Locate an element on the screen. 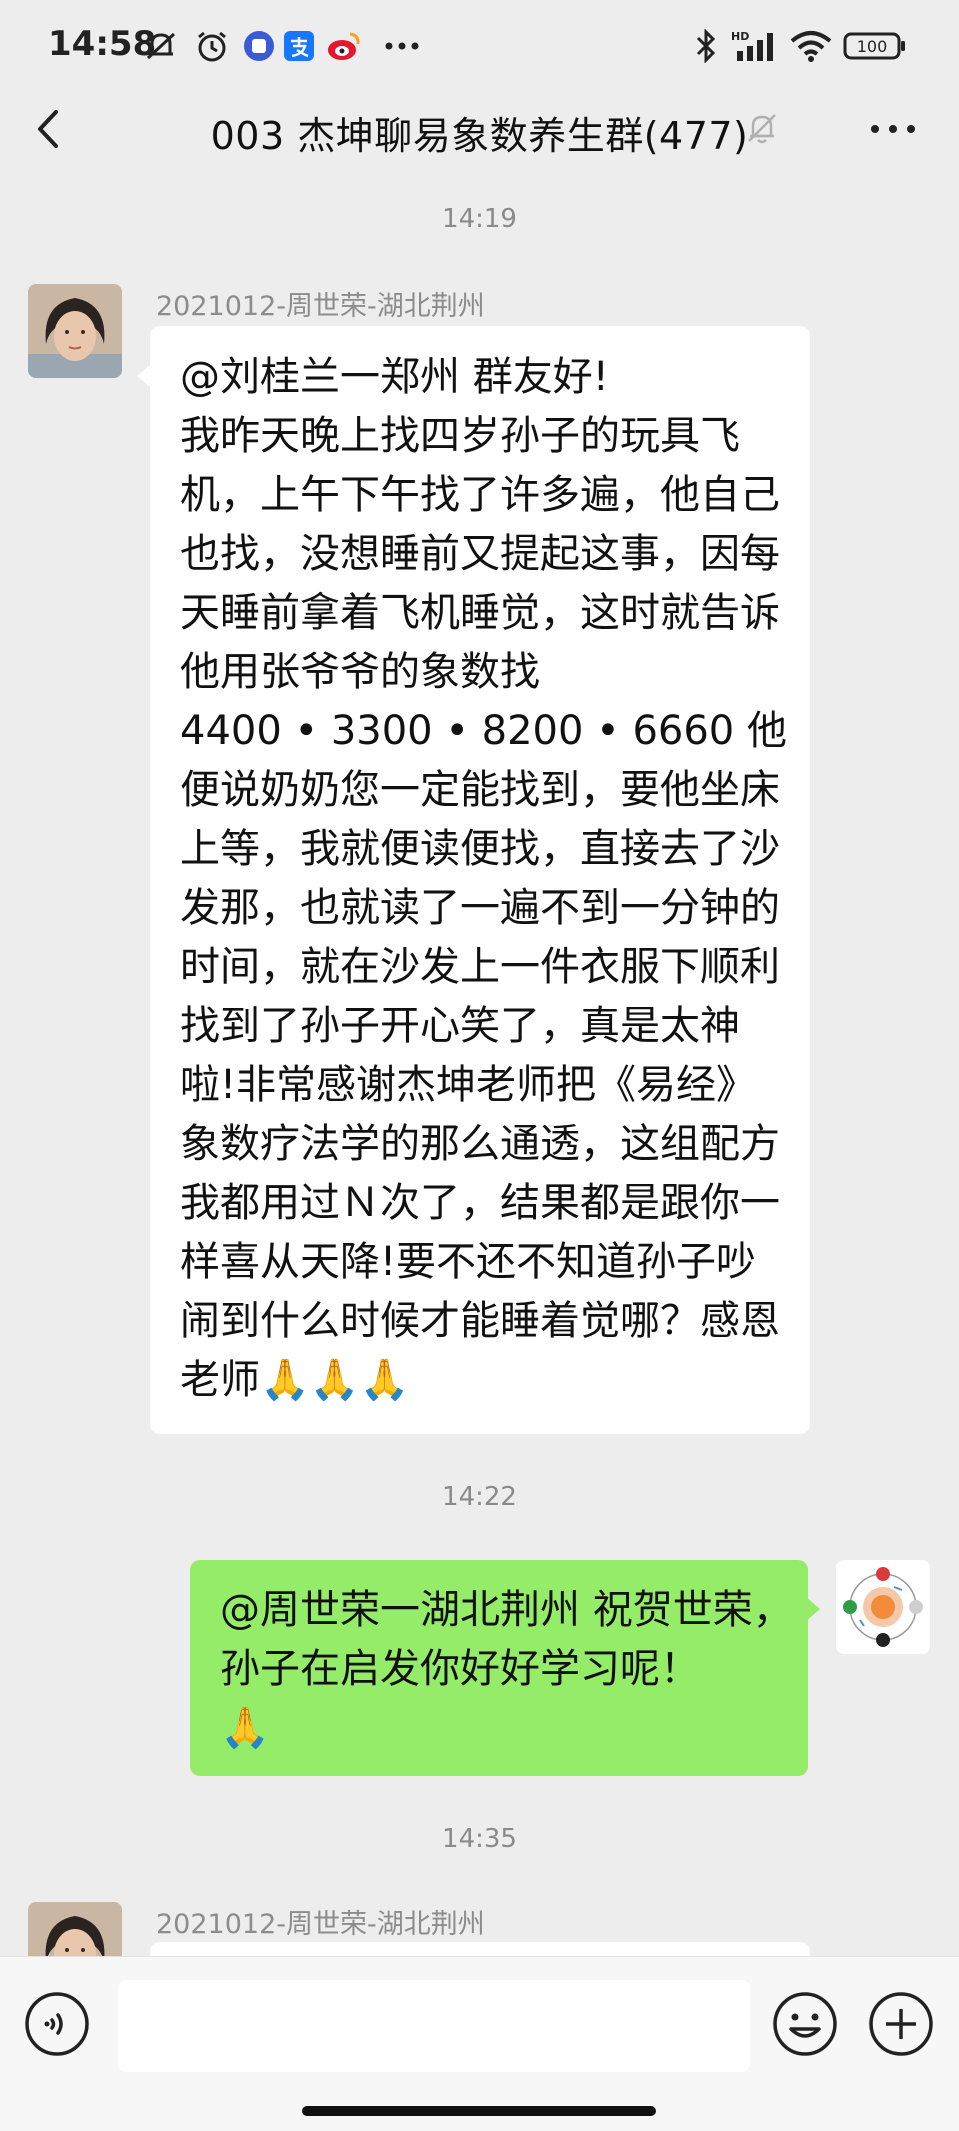 The image size is (959, 2131). message-line: 也找，没想睡前又提起这事，因每 is located at coordinates (480, 554).